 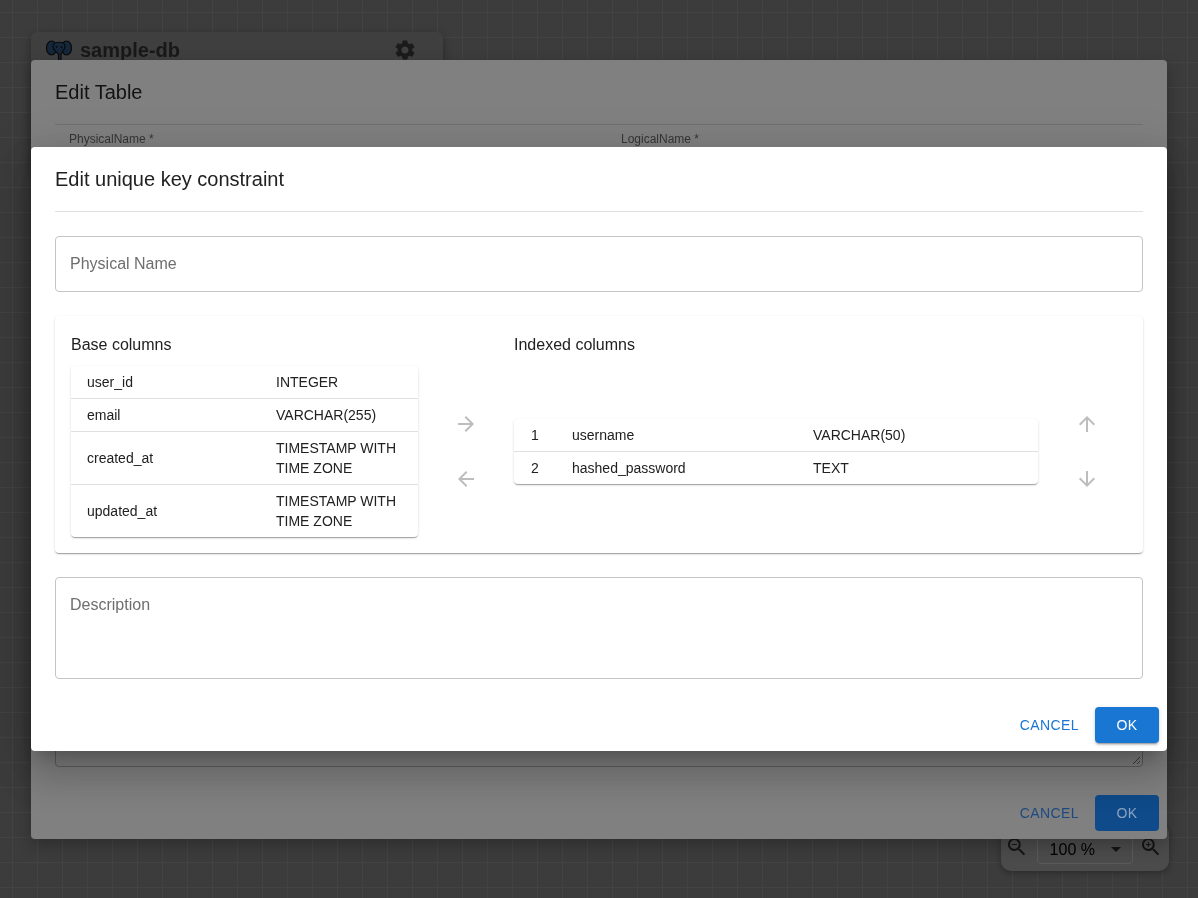 I want to click on field-label: LogicalName *, so click(x=660, y=139).